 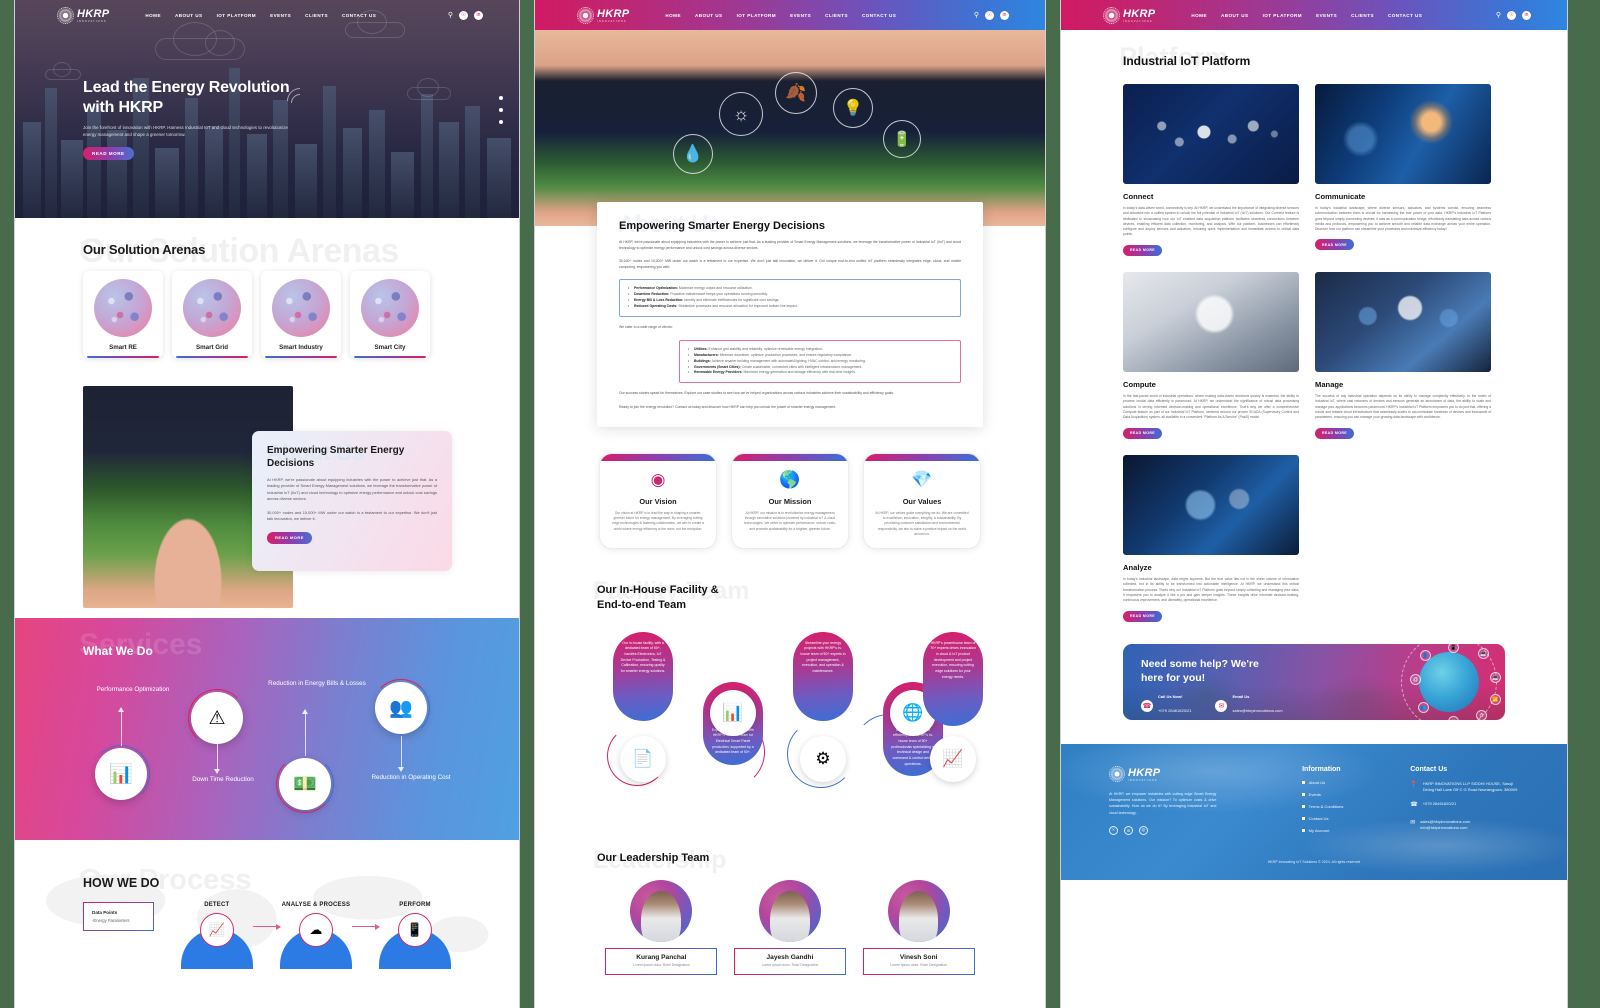 What do you see at coordinates (722, 226) in the screenshot?
I see `about-page-heading: Empowering Smarter Energy Decisions` at bounding box center [722, 226].